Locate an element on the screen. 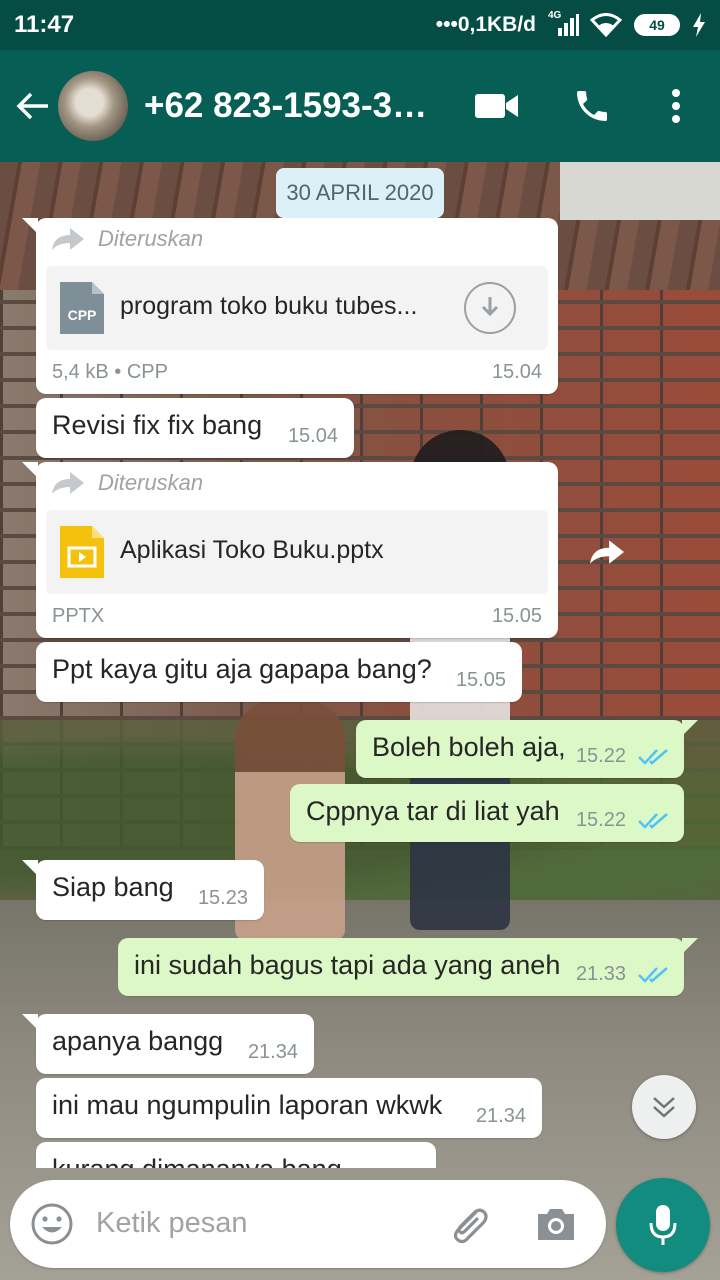 Image resolution: width=720 pixels, height=1280 pixels. message-bubble: Revisi fix fix bang 15.04 is located at coordinates (195, 428).